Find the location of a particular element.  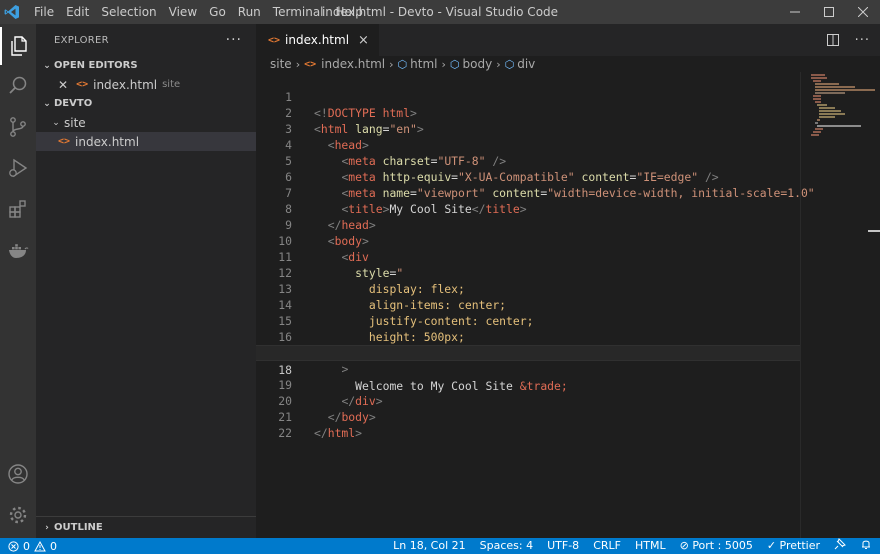

file-index-html: <> index.html is located at coordinates (146, 141).